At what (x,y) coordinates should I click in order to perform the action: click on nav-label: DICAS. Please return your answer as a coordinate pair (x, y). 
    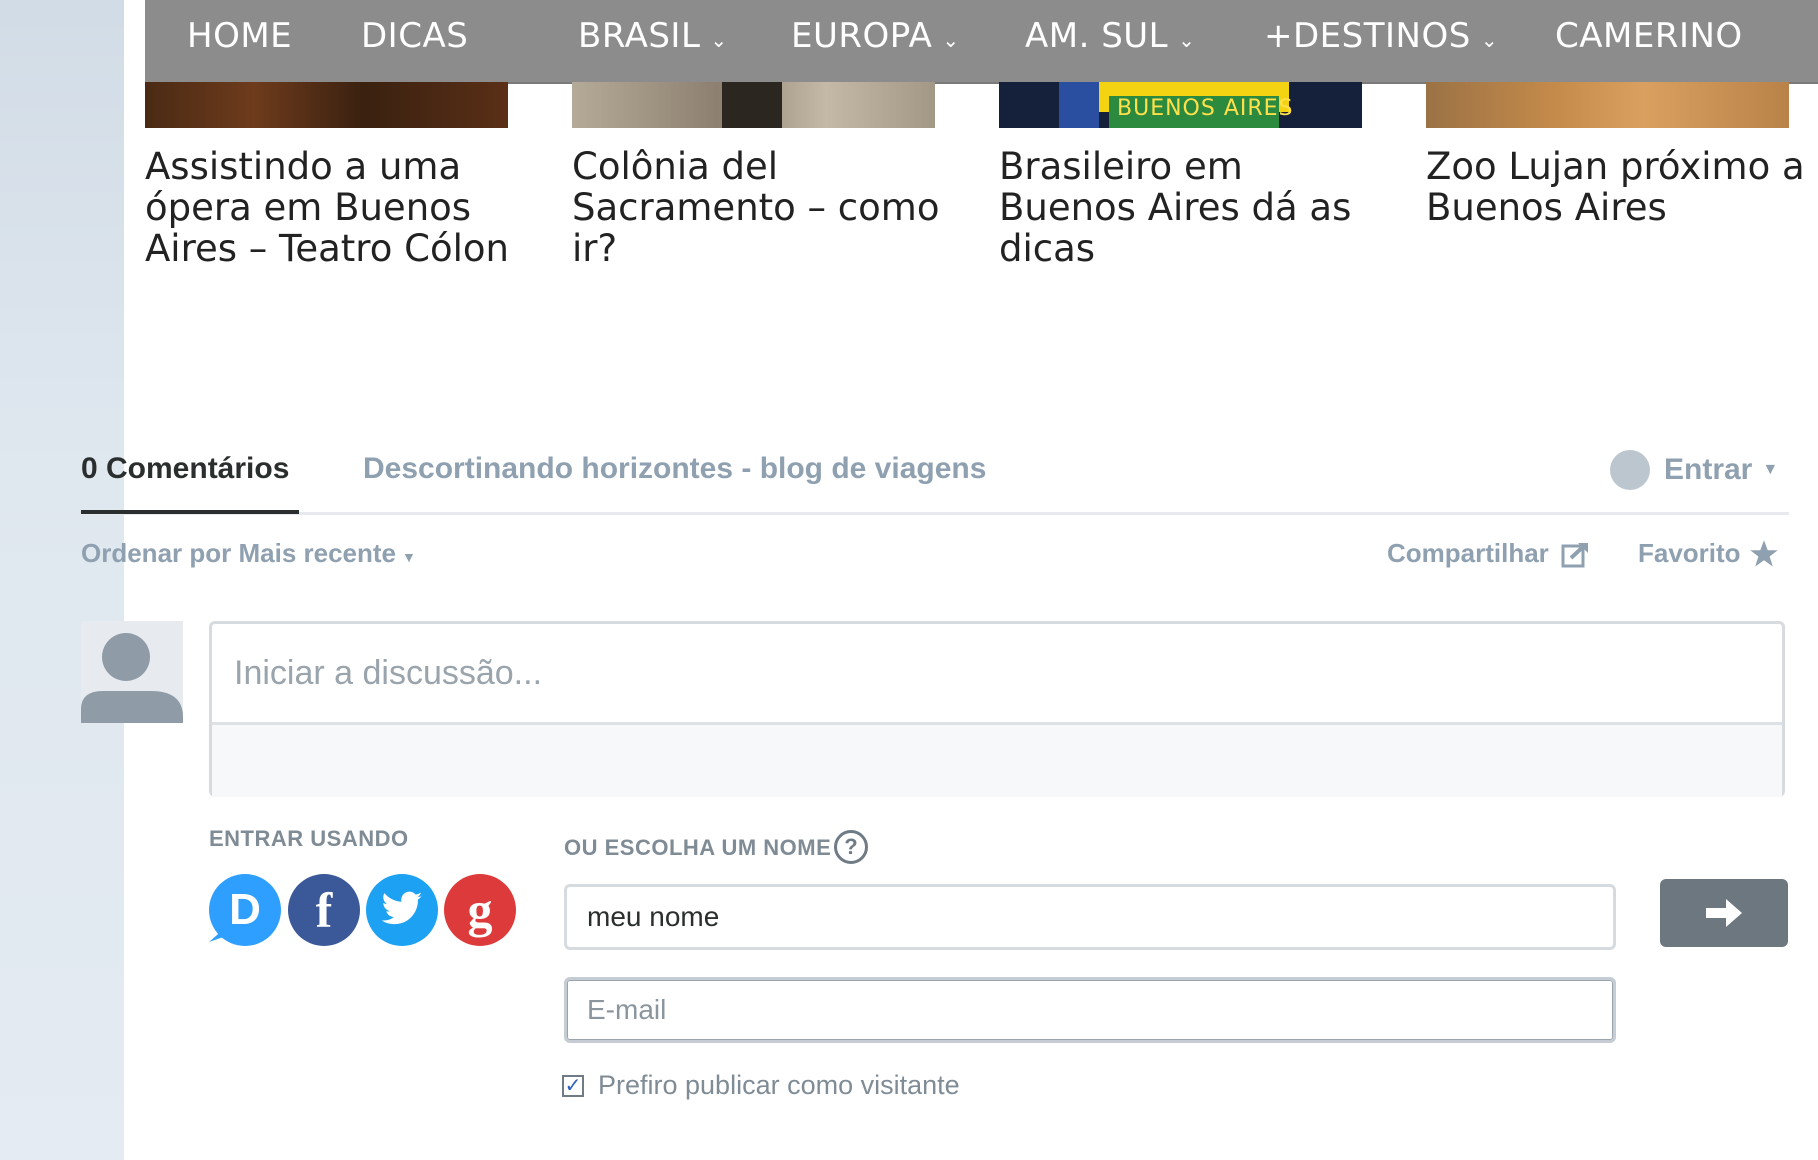
    Looking at the image, I should click on (415, 36).